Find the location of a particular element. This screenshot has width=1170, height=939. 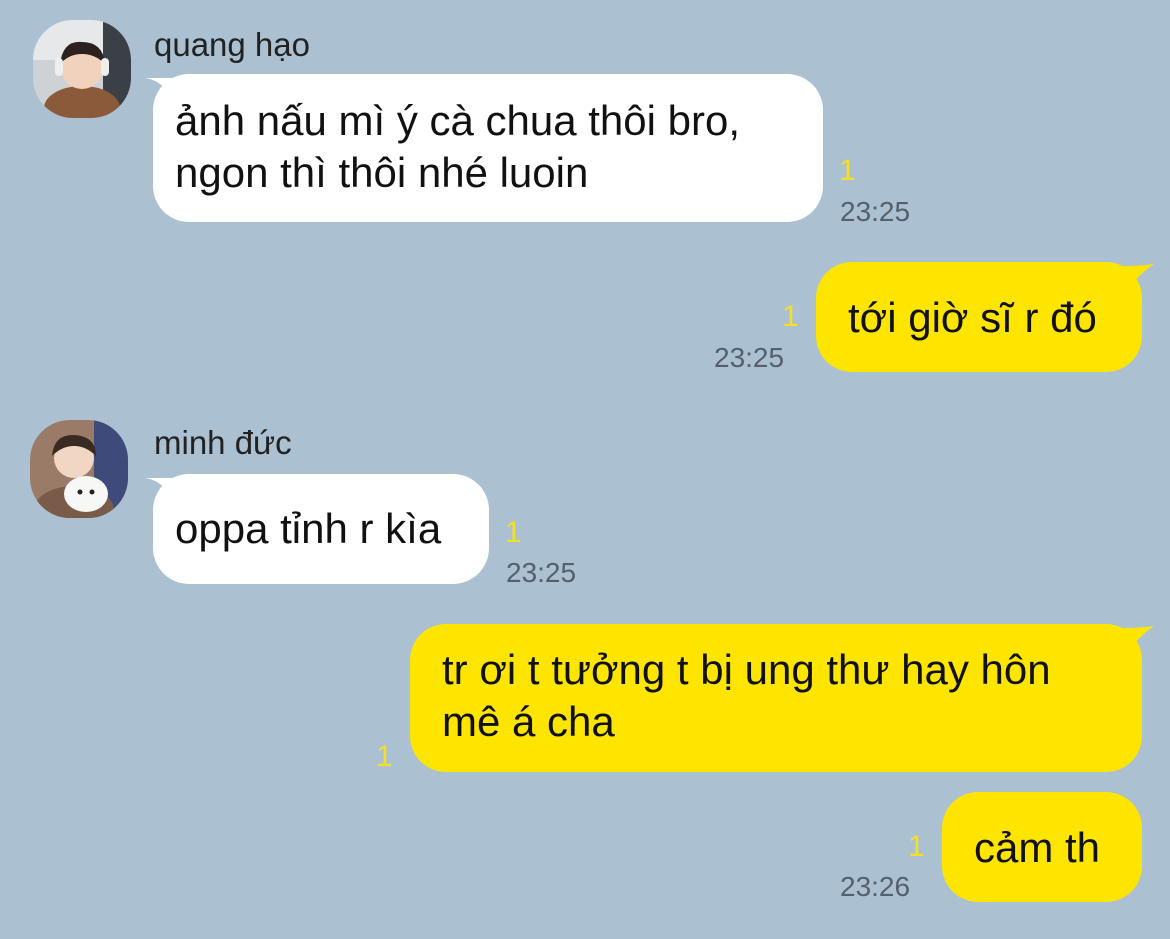

message-bubble-outgoing: tới giờ sĩ r đó is located at coordinates (979, 317).